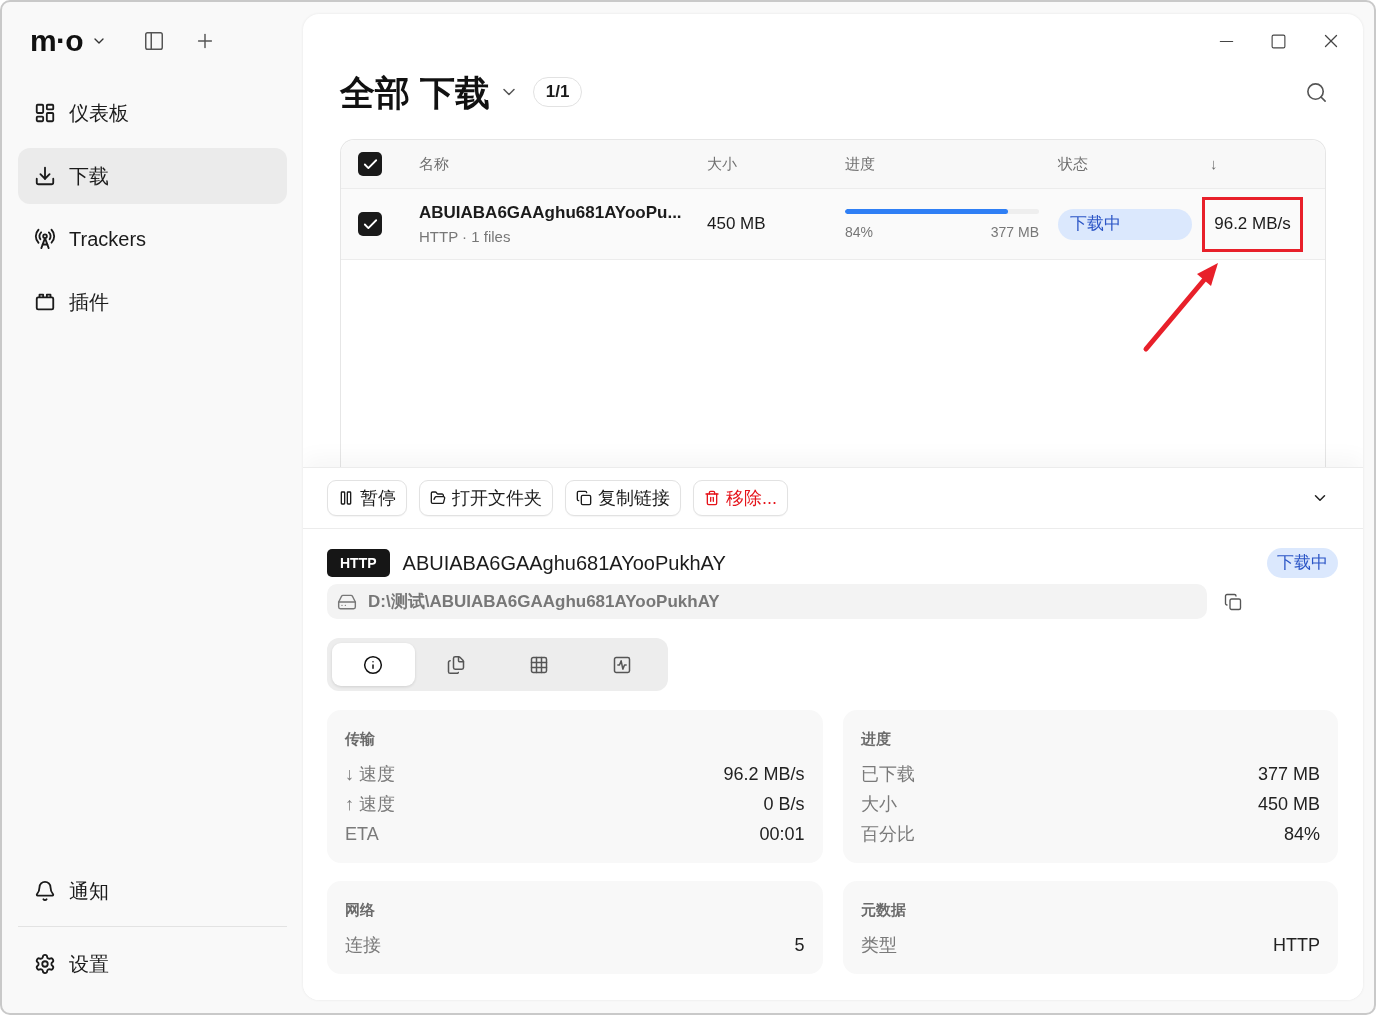 This screenshot has height=1015, width=1376. What do you see at coordinates (152, 239) in the screenshot?
I see `sidebar-item: Trackers` at bounding box center [152, 239].